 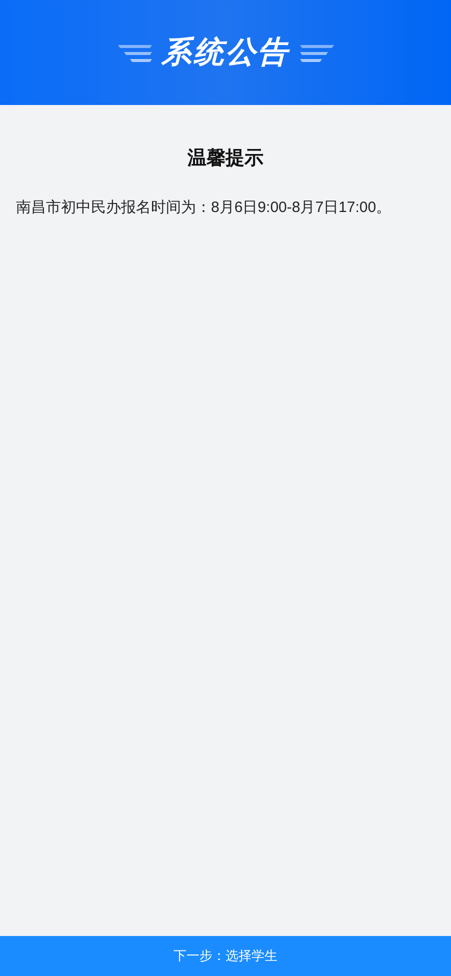 I want to click on notice-text: 南昌市初中民办报名时间为：8月6日9:00-8月7日17:00。, so click(x=204, y=208).